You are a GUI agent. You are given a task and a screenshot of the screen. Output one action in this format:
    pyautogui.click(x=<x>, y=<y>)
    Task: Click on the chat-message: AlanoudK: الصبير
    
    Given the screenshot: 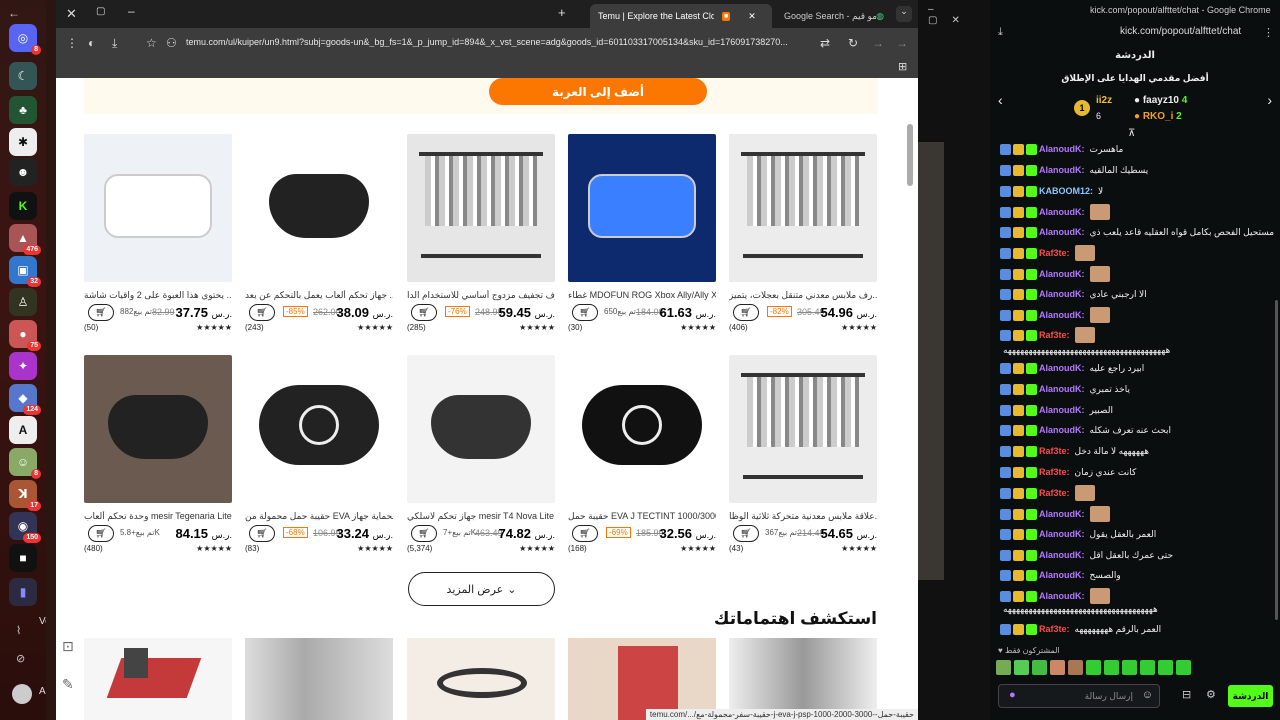 What is the action you would take?
    pyautogui.click(x=1056, y=410)
    